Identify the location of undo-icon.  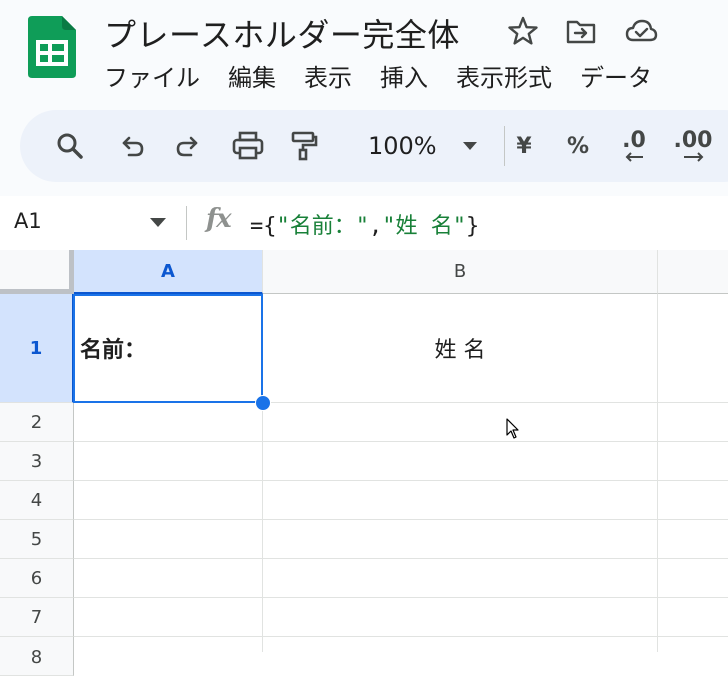
(133, 146).